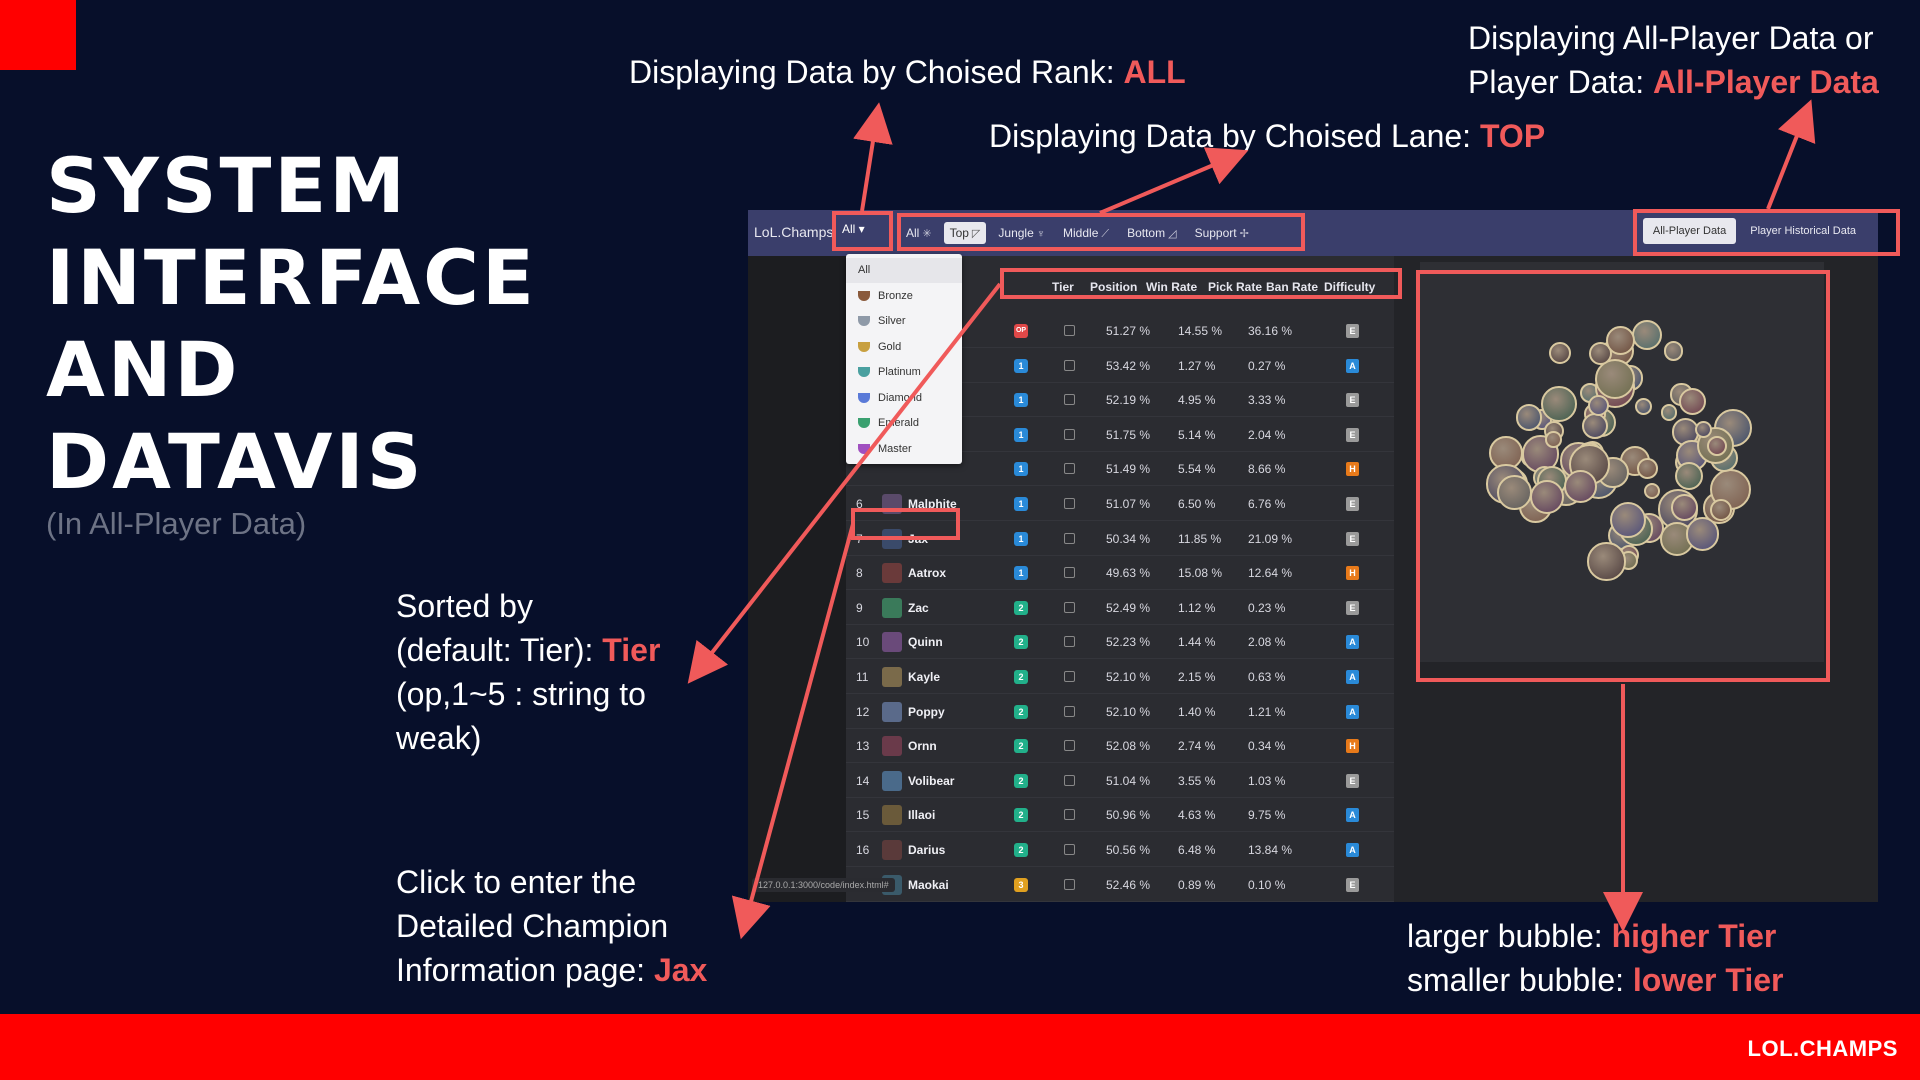 The image size is (1920, 1080). Describe the element at coordinates (1086, 233) in the screenshot. I see `lane-tab-middle: Middle ⟋` at that location.